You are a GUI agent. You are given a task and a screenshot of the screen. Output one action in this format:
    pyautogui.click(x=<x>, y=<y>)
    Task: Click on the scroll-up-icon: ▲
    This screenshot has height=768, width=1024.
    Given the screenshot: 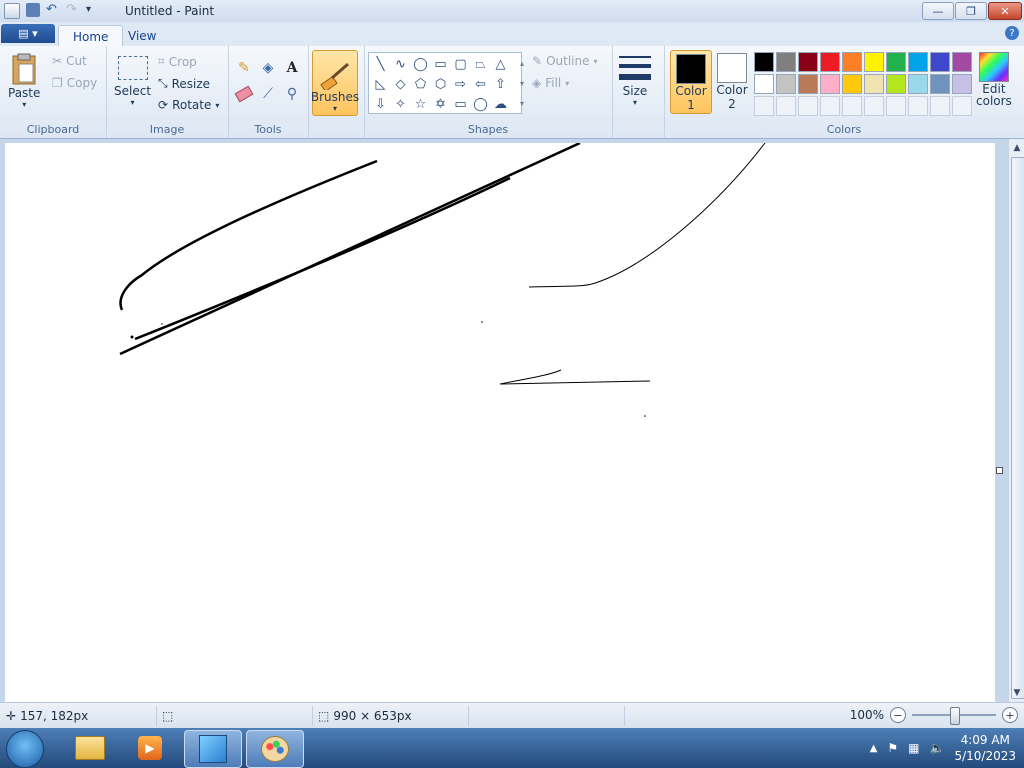 What is the action you would take?
    pyautogui.click(x=1017, y=148)
    